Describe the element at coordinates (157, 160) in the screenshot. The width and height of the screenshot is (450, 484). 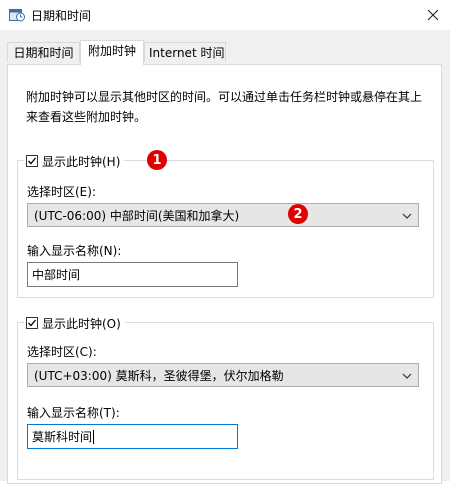
I see `annotation-badge-1: 1` at that location.